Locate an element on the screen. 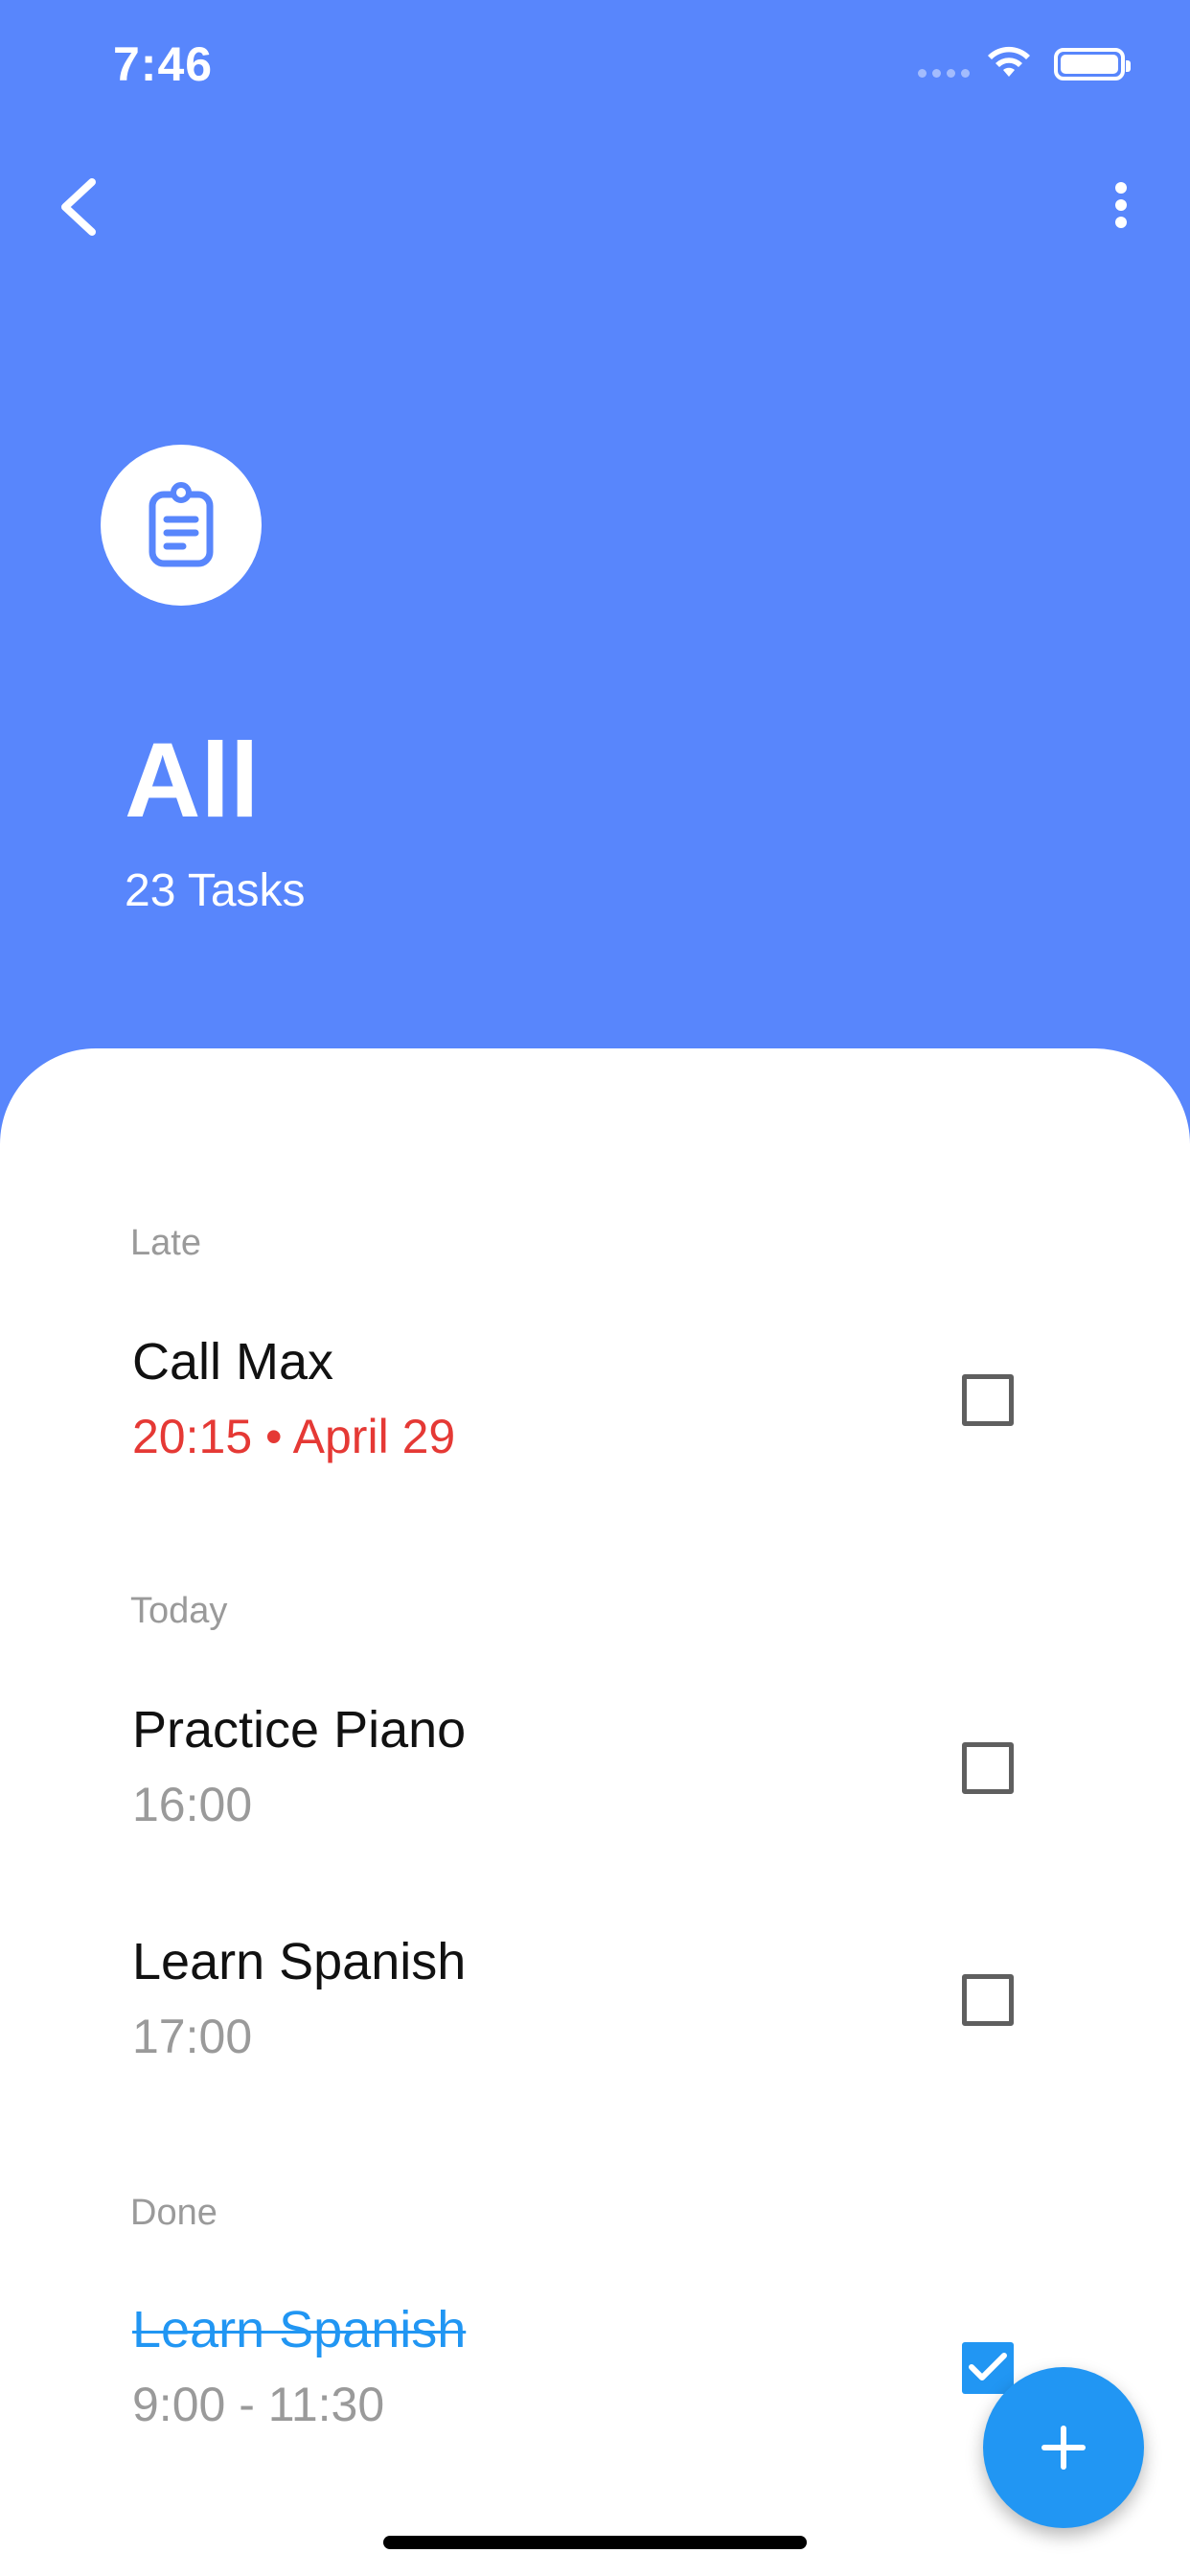 The image size is (1190, 2576). chevron-left-icon is located at coordinates (78, 207).